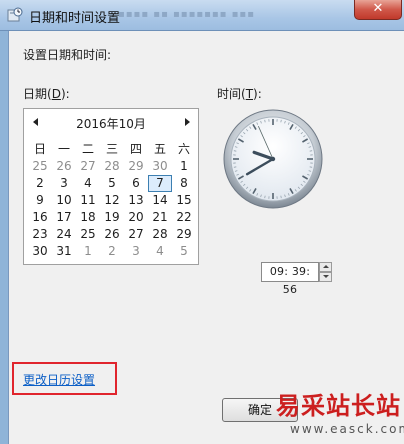 Image resolution: width=404 pixels, height=444 pixels. Describe the element at coordinates (347, 429) in the screenshot. I see `watermark-url: www.easck.com` at that location.